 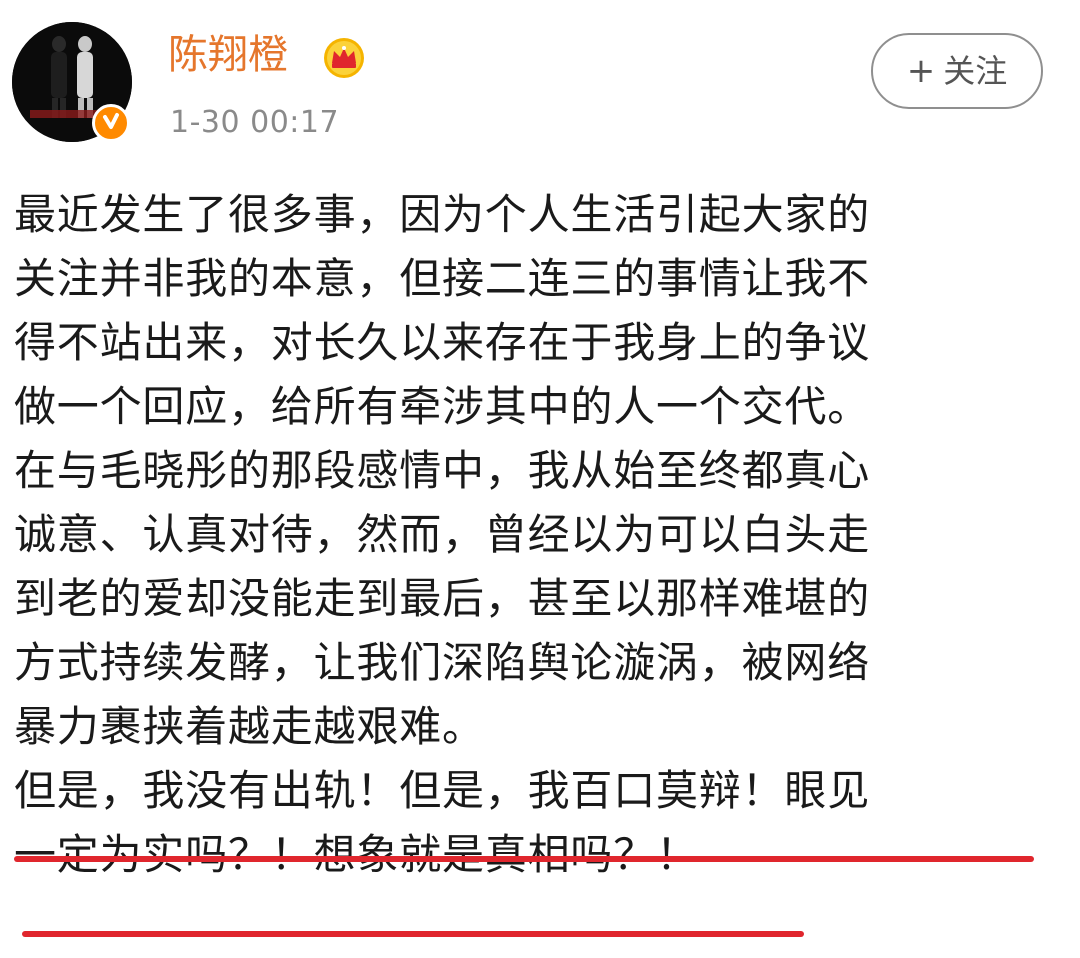 What do you see at coordinates (249, 726) in the screenshot?
I see `post-line: 暴力裹挟着越走越艰难。` at bounding box center [249, 726].